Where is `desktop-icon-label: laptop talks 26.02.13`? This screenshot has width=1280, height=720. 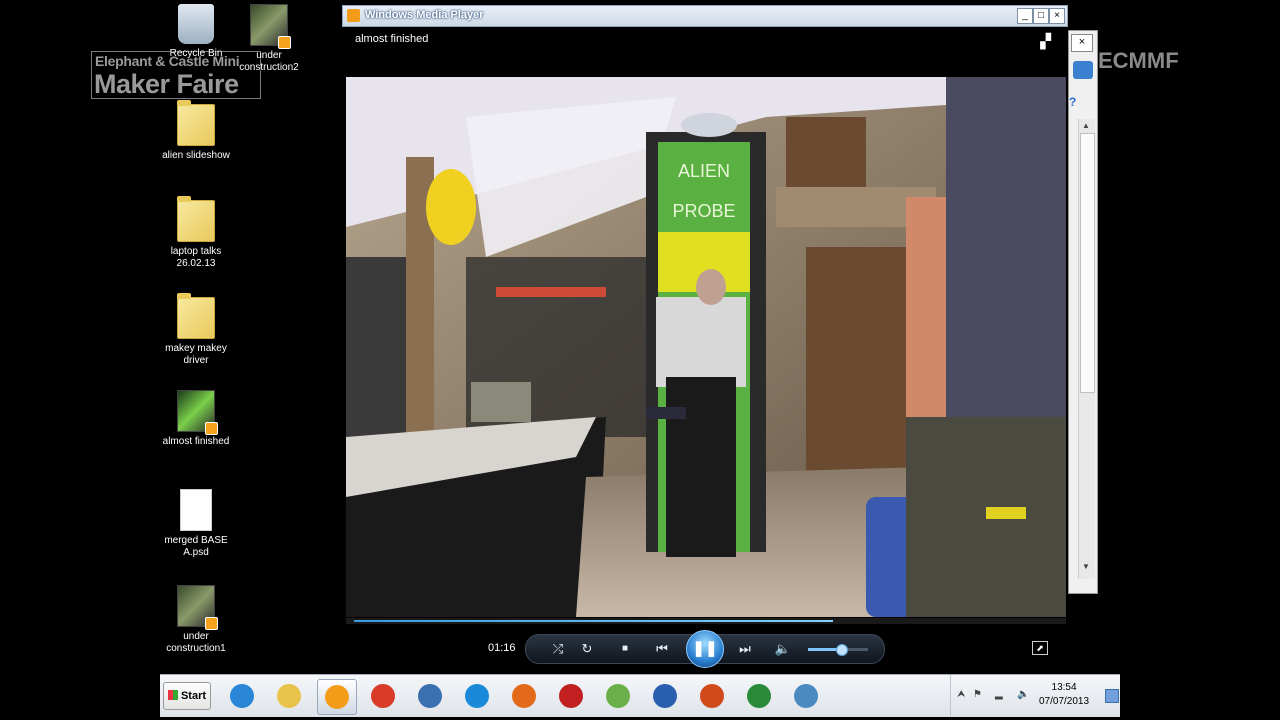
desktop-icon-label: laptop talks 26.02.13 is located at coordinates (196, 257).